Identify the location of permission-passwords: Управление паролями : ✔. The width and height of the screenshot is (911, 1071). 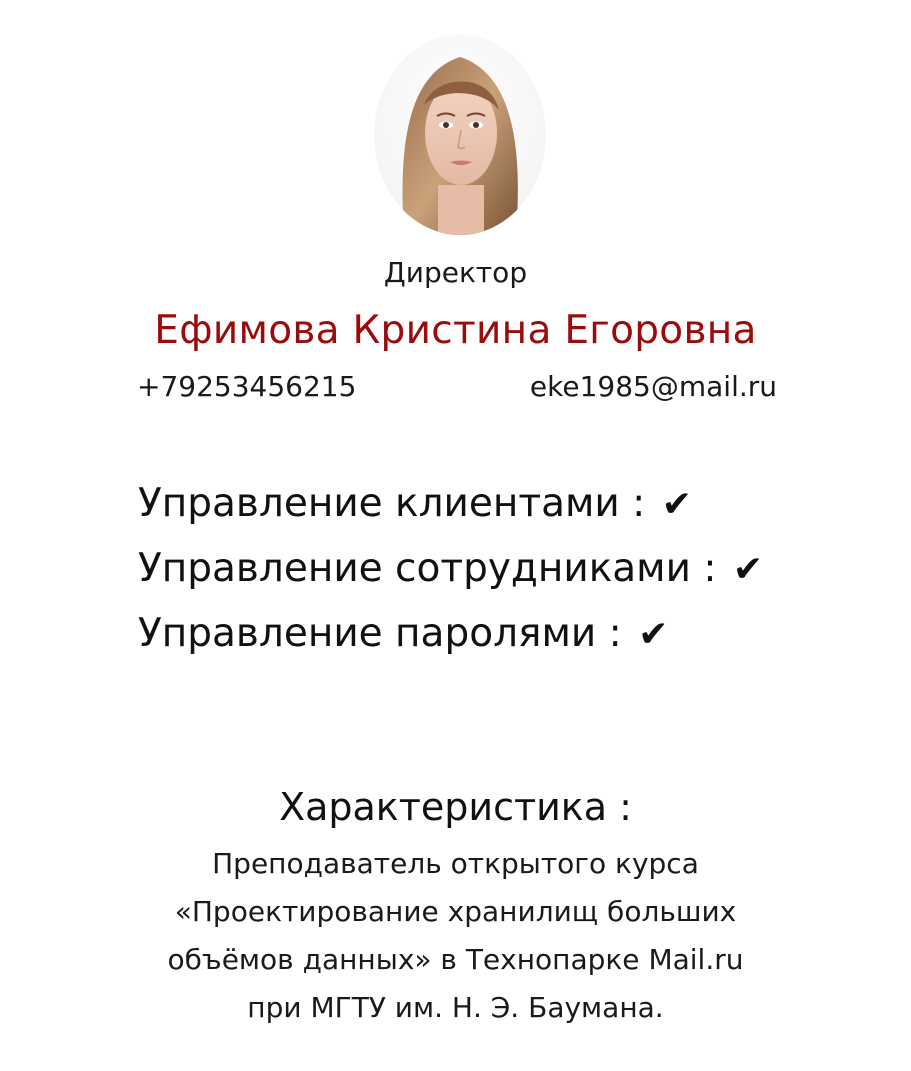
(508, 640).